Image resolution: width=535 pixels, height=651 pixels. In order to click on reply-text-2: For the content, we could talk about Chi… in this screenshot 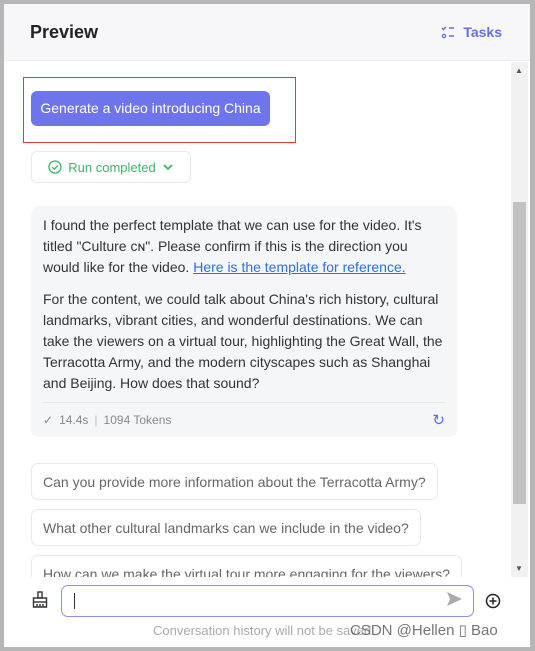, I will do `click(243, 341)`.